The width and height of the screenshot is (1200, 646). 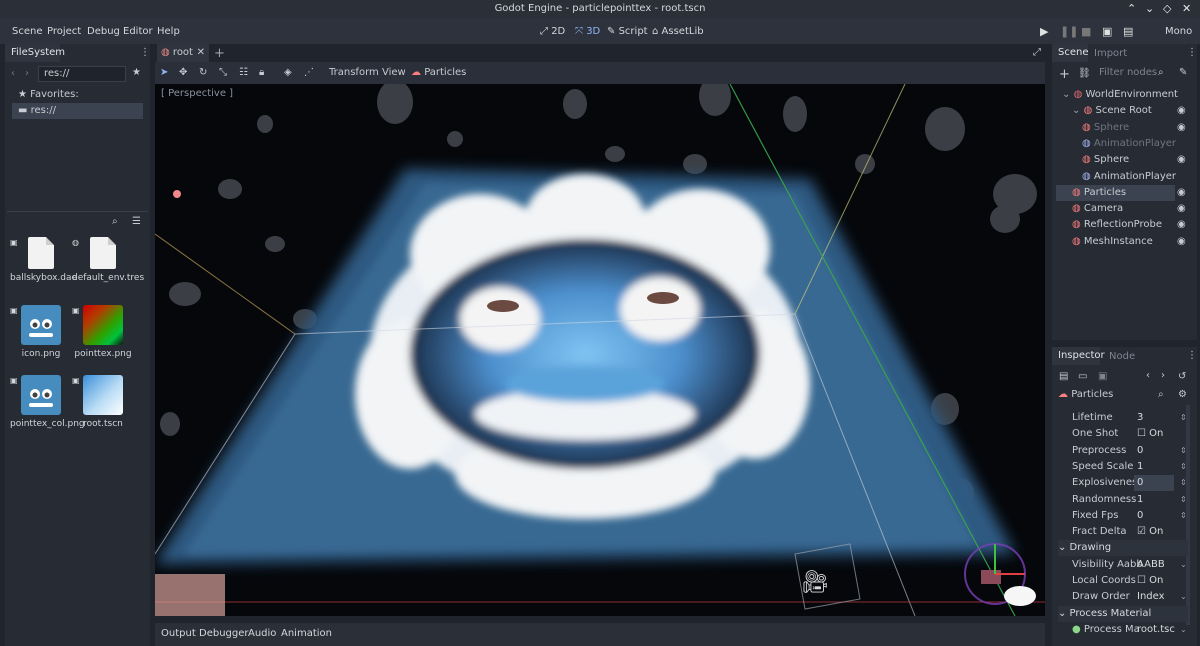 I want to click on scale-tool-icon: ⤡, so click(x=223, y=72).